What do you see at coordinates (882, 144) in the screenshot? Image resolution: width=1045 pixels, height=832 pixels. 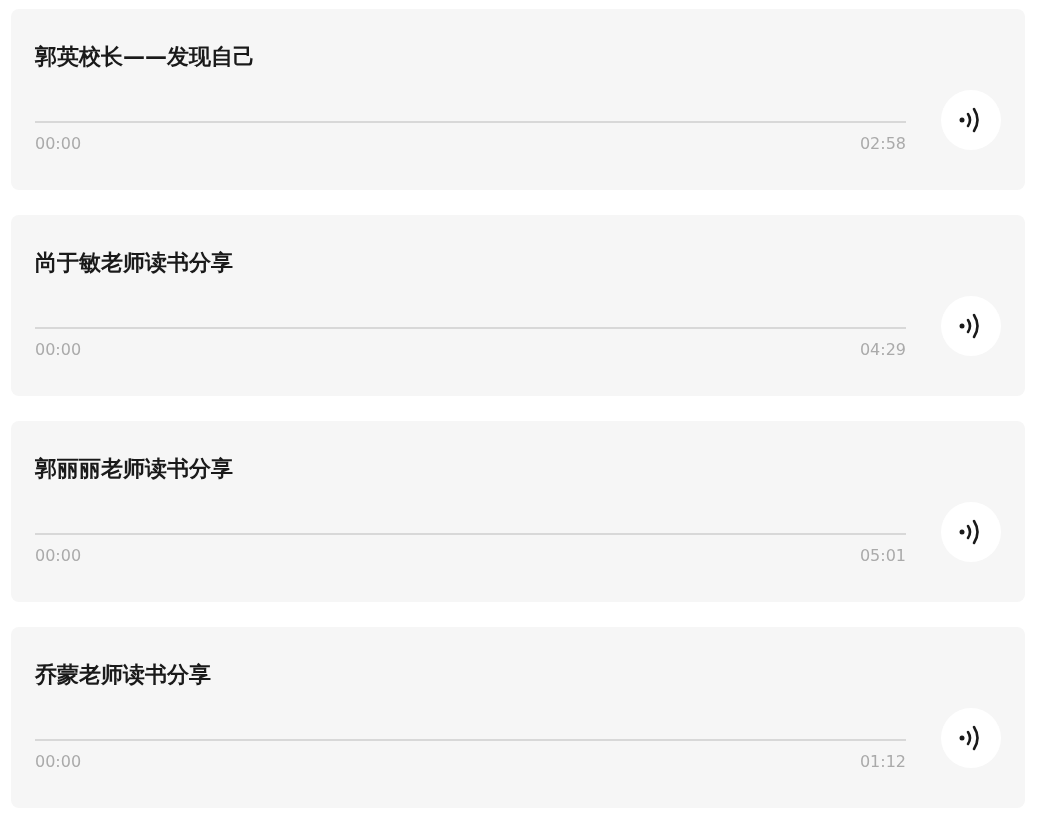 I see `duration: 02:58` at bounding box center [882, 144].